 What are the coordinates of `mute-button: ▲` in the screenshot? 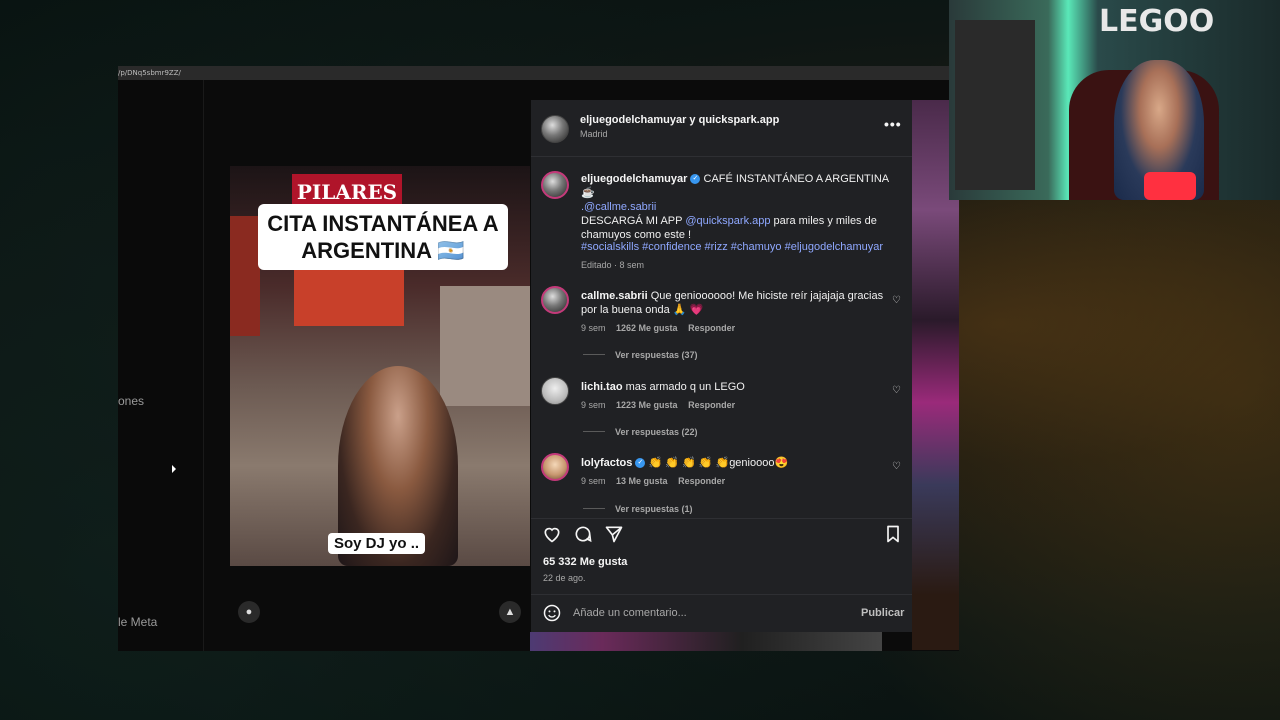 It's located at (510, 612).